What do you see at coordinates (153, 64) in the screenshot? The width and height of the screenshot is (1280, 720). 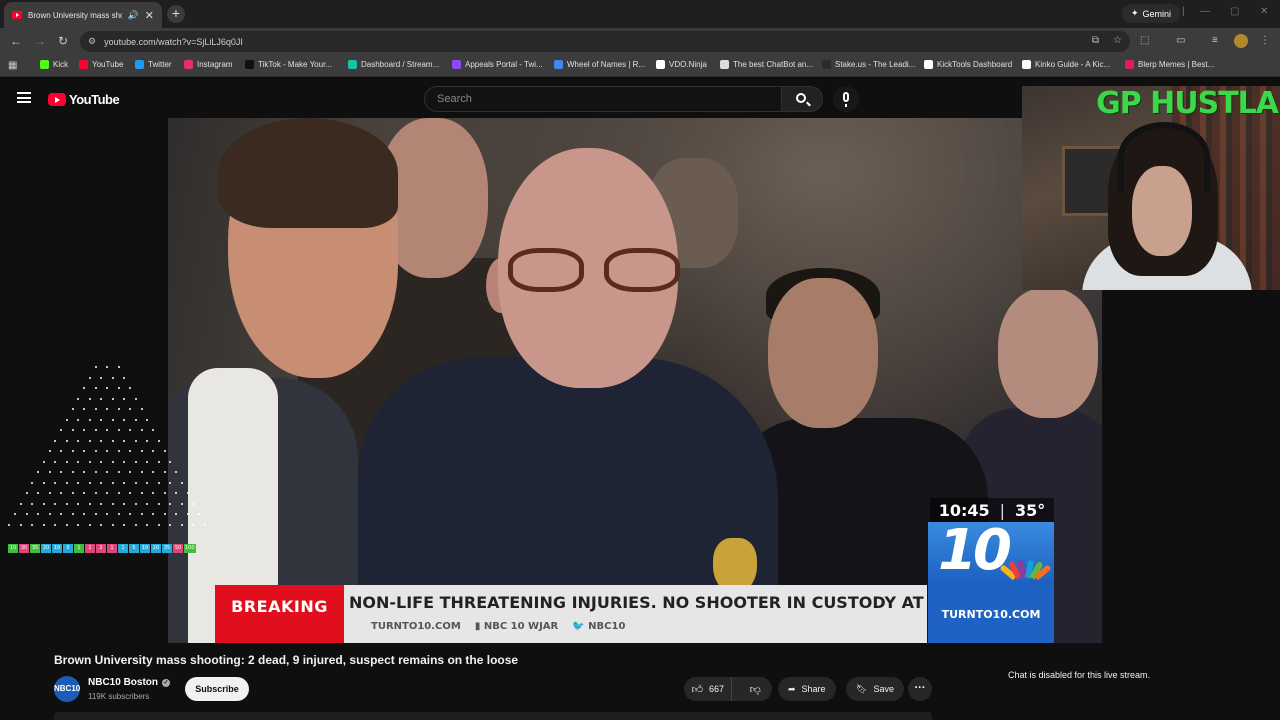 I see `bookmark-twitter: Twitter` at bounding box center [153, 64].